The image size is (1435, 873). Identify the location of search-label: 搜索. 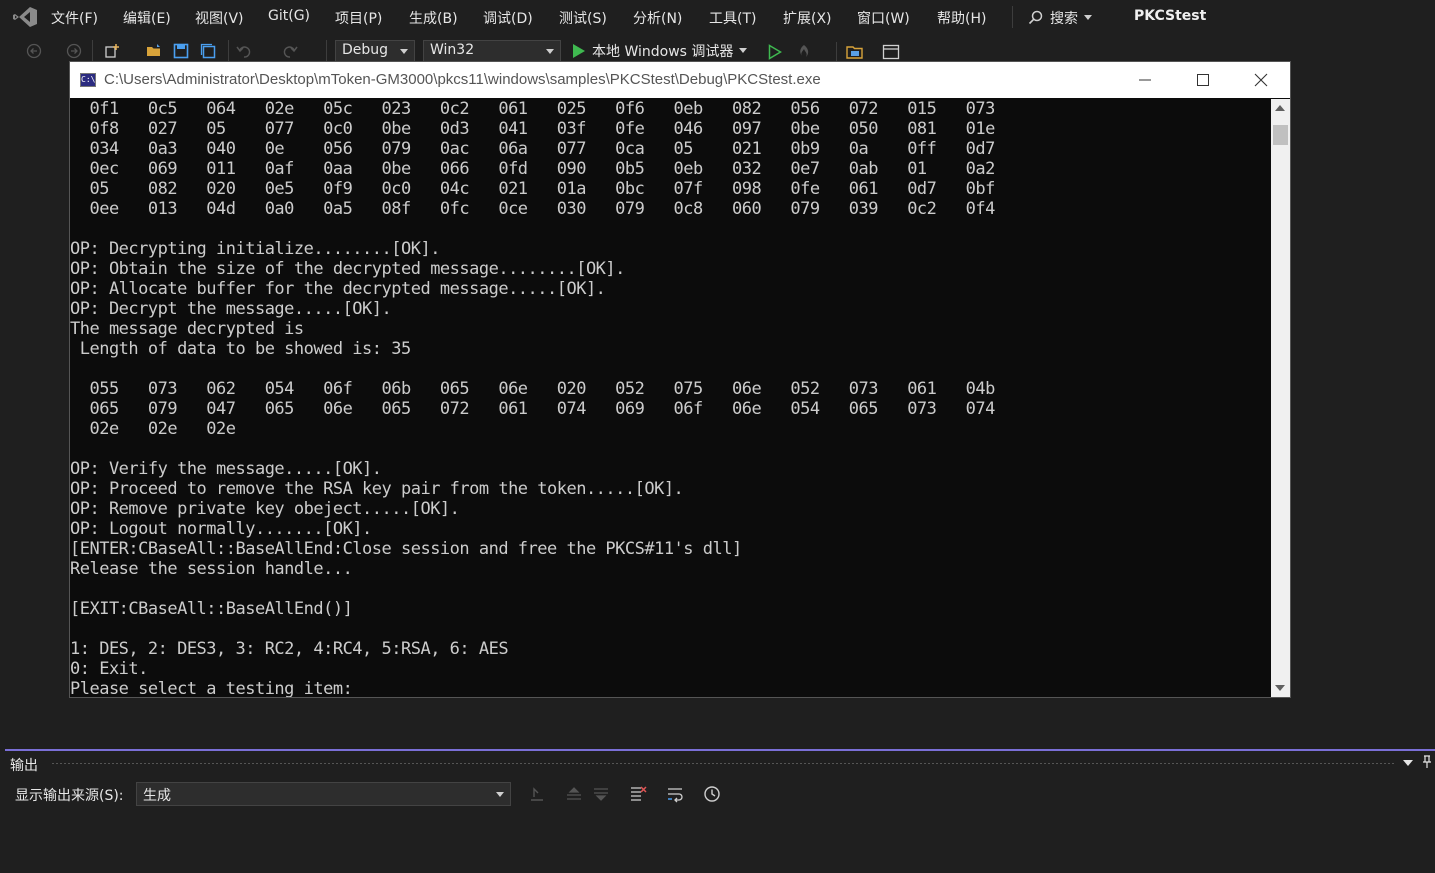
(1064, 19).